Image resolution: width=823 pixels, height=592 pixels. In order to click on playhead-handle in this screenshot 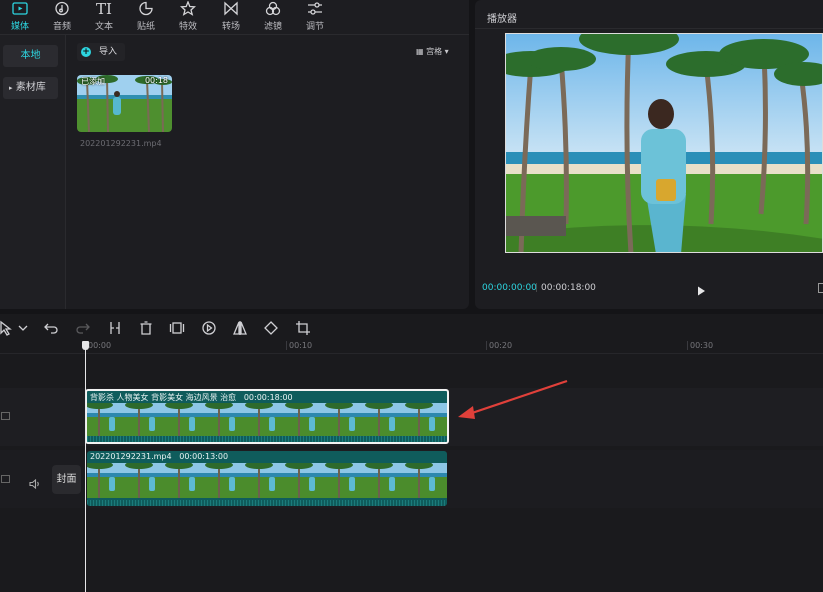, I will do `click(85, 345)`.